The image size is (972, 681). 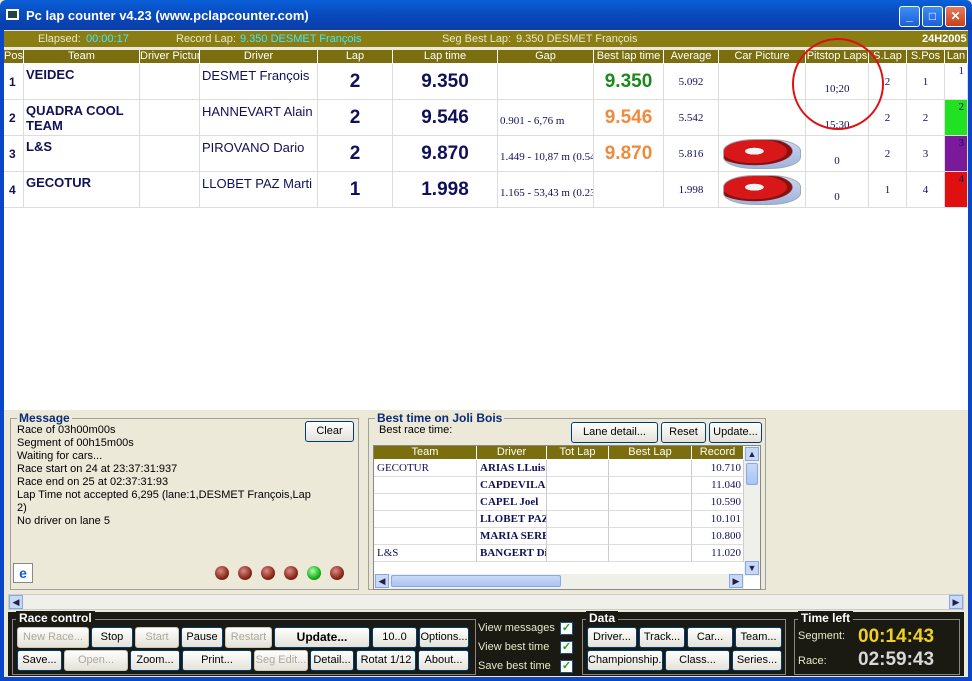 I want to click on best-time-horizontal-scrollbar: ◀ ▶, so click(x=559, y=581).